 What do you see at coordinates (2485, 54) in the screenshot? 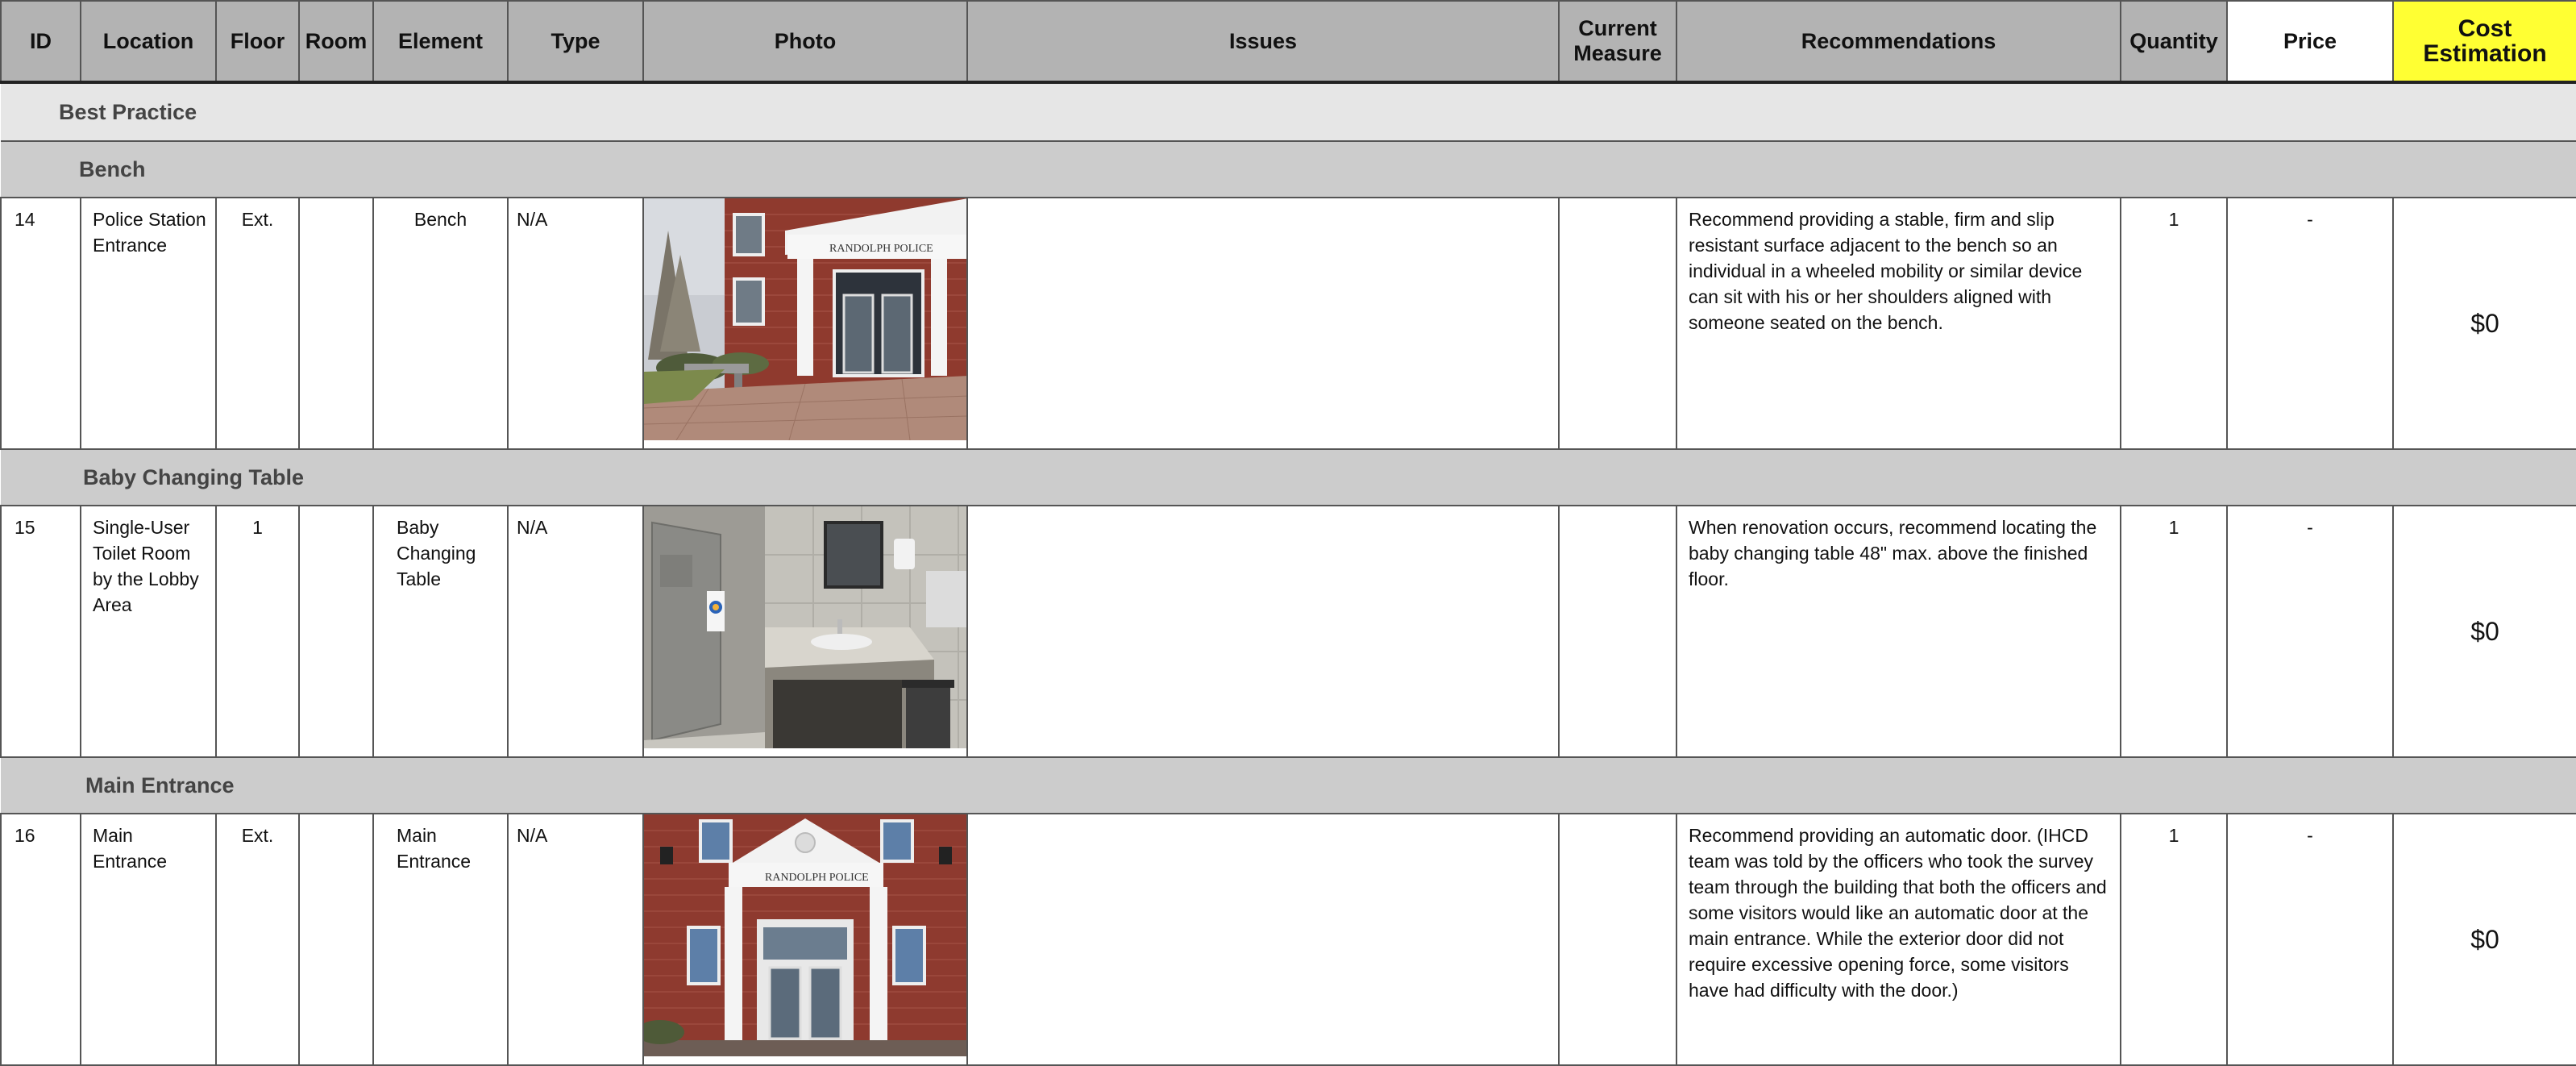
I see `col-header-cost-line2: Estimation` at bounding box center [2485, 54].